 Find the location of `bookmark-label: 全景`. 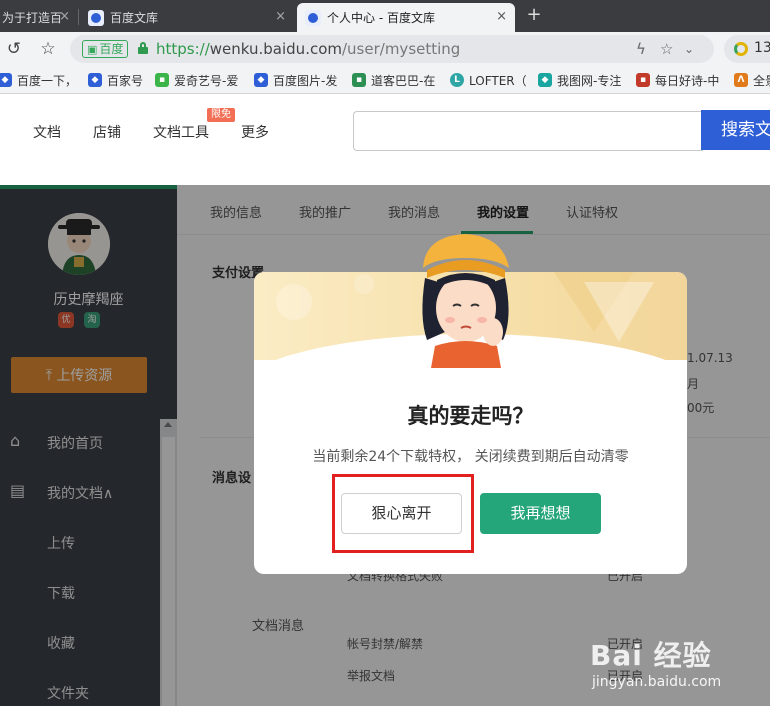

bookmark-label: 全景 is located at coordinates (761, 80).